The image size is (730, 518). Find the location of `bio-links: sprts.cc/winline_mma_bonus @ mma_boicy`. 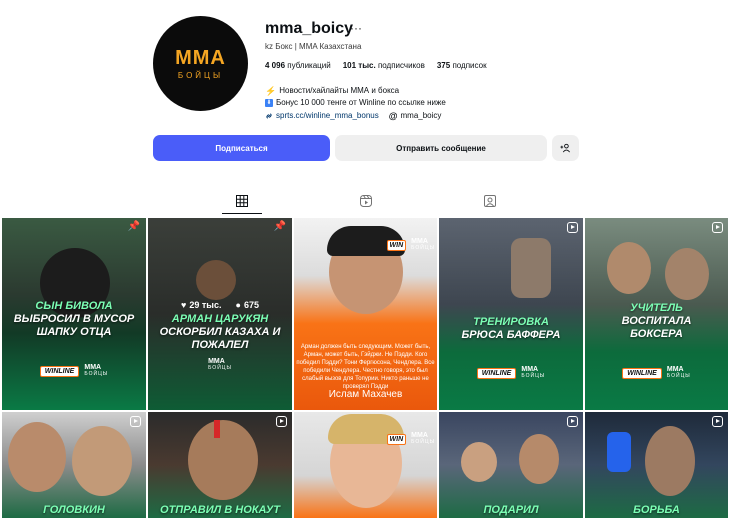

bio-links: sprts.cc/winline_mma_bonus @ mma_boicy is located at coordinates (355, 116).